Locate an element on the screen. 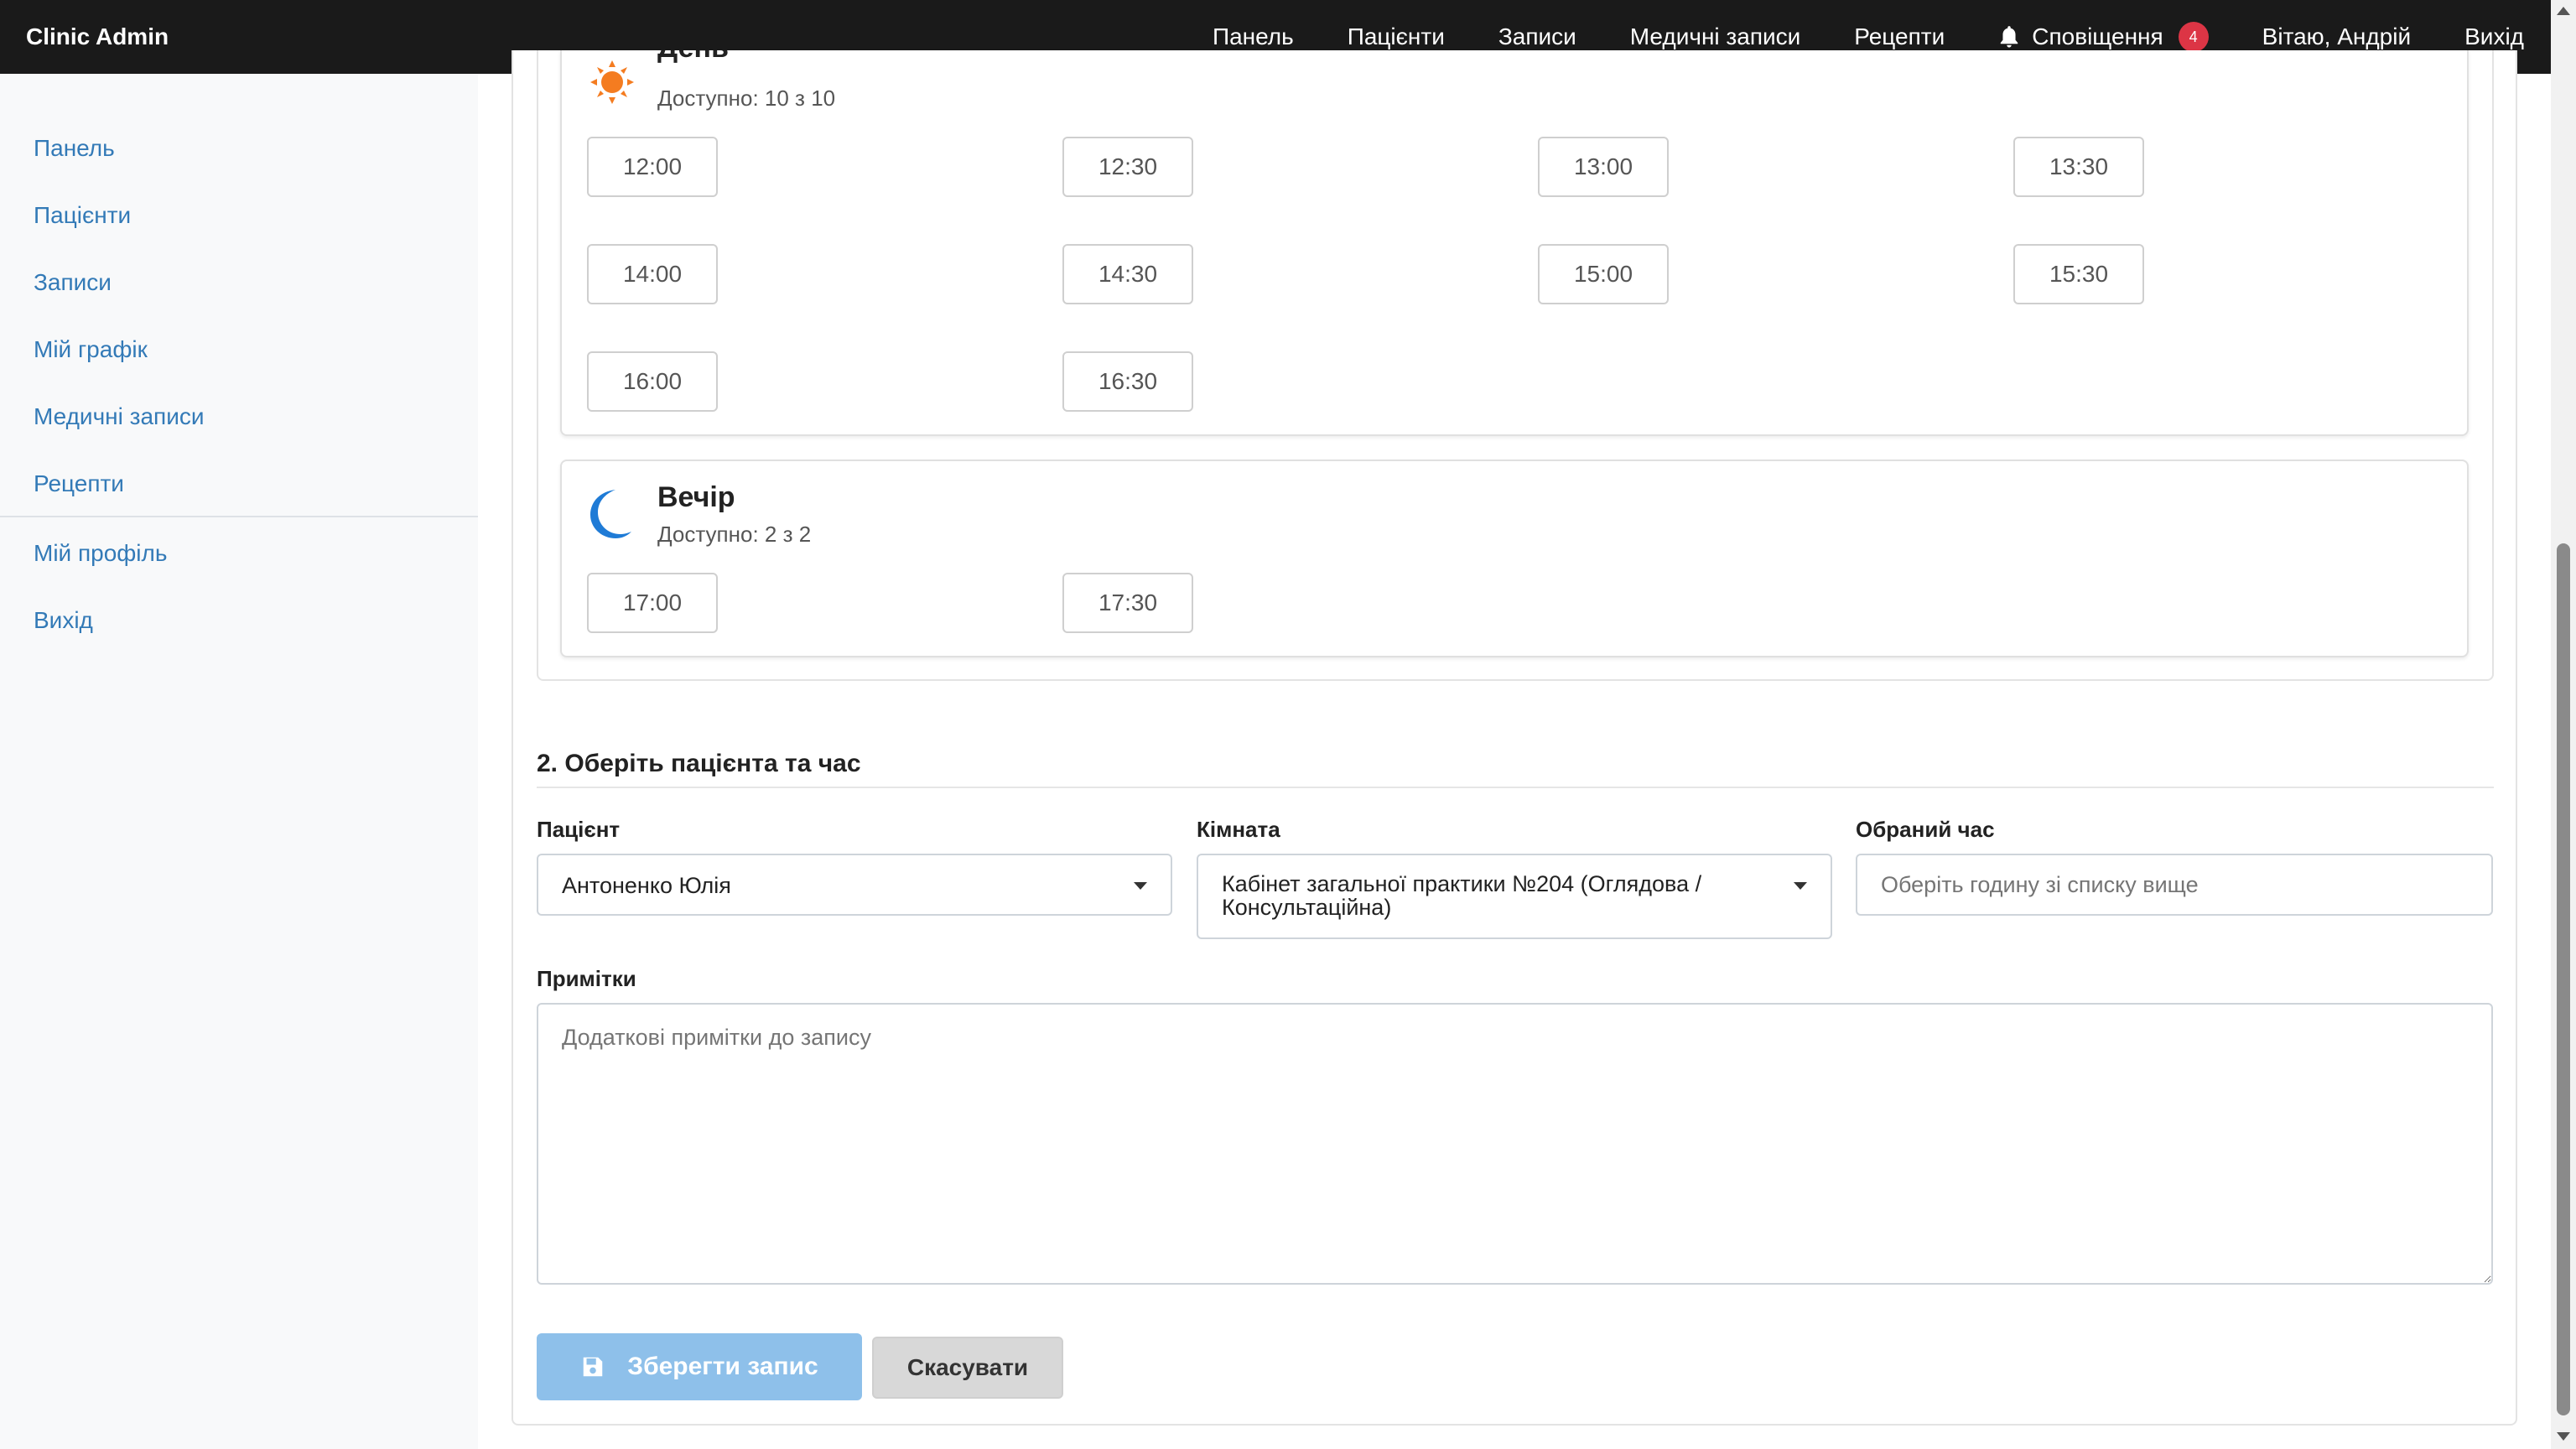 This screenshot has height=1449, width=2576. notes-label: Примітки is located at coordinates (586, 978).